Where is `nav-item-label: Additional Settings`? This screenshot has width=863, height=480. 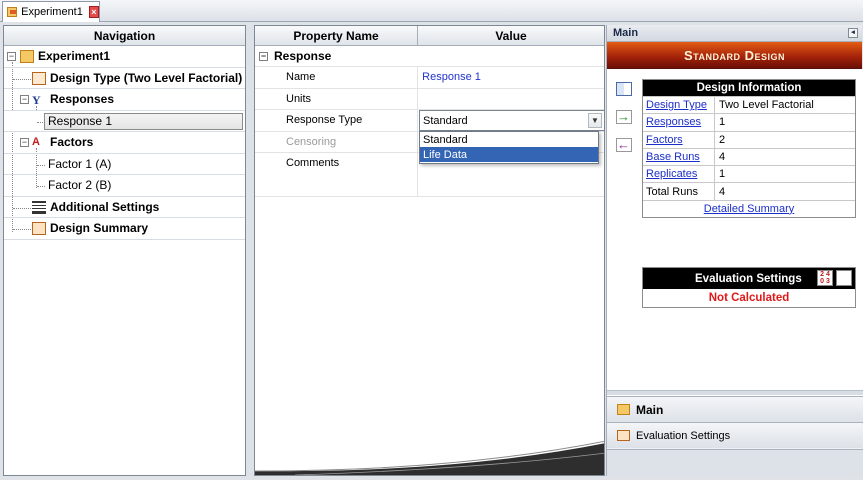
nav-item-label: Additional Settings is located at coordinates (105, 206).